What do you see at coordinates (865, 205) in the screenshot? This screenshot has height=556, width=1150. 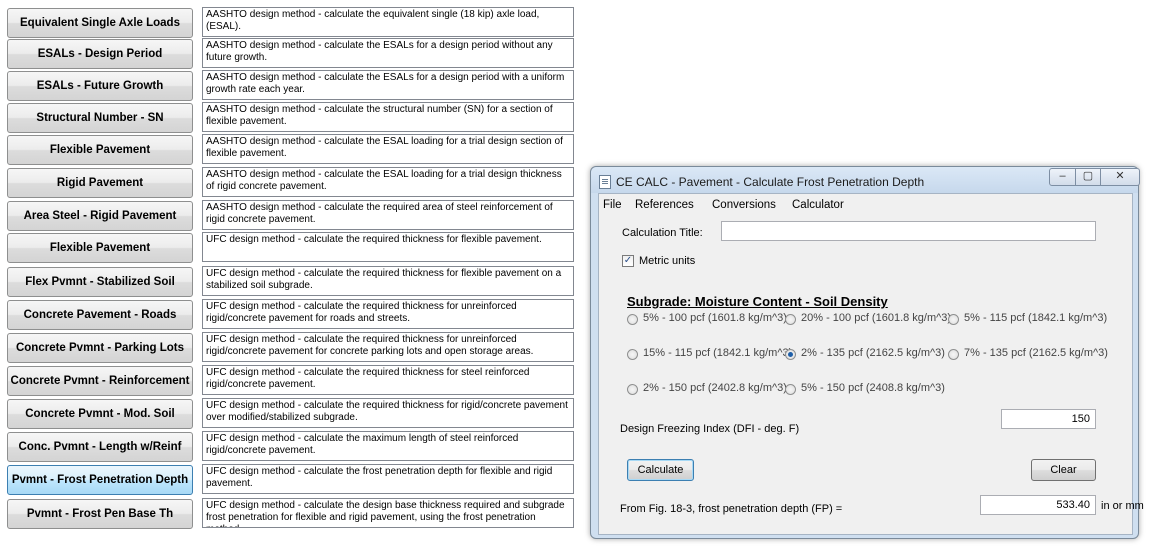 I see `menu-bar: File References Conversions Calculator` at bounding box center [865, 205].